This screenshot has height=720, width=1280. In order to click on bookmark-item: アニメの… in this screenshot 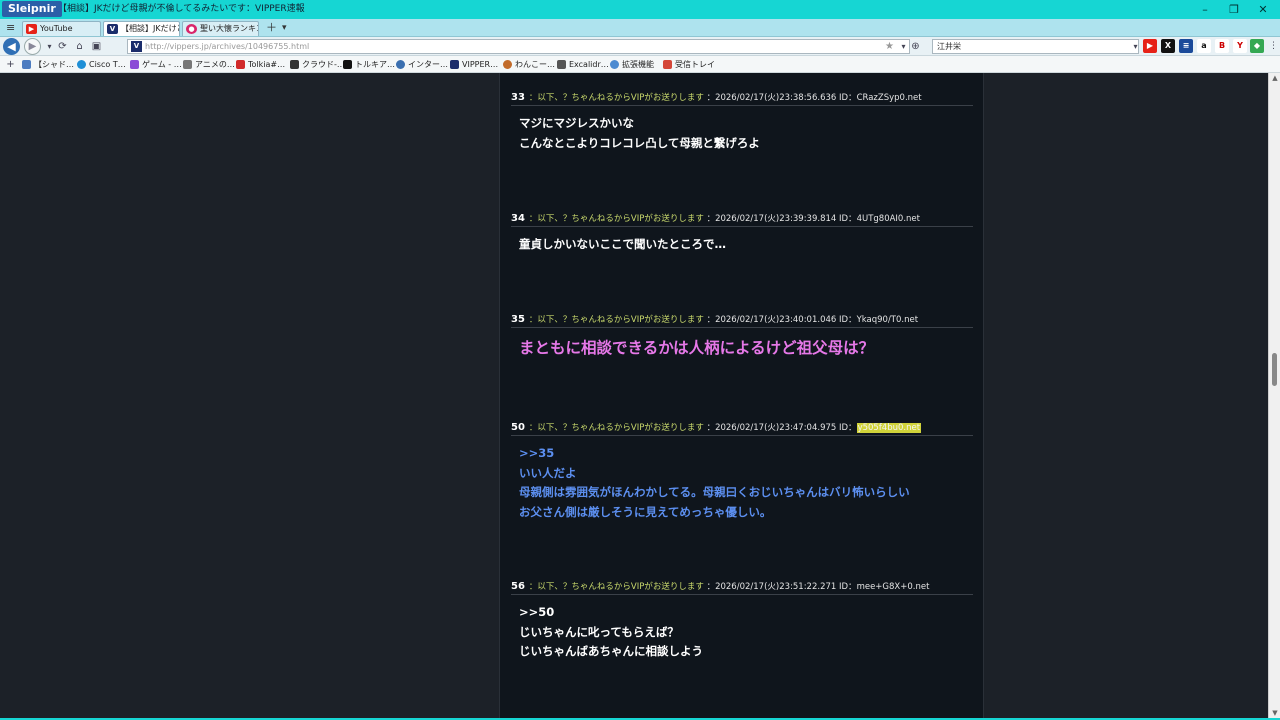, I will do `click(209, 64)`.